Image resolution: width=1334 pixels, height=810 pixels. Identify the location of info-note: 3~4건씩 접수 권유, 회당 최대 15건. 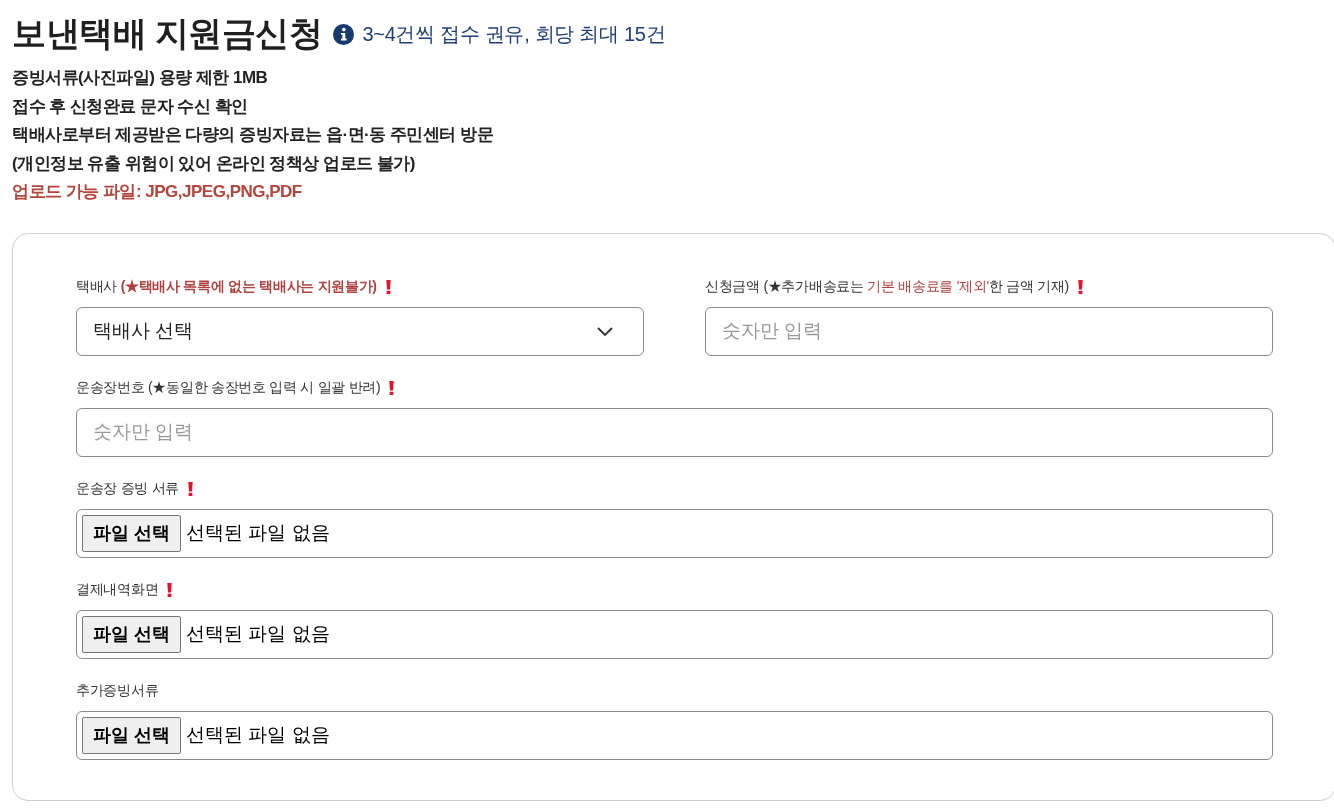
(514, 34).